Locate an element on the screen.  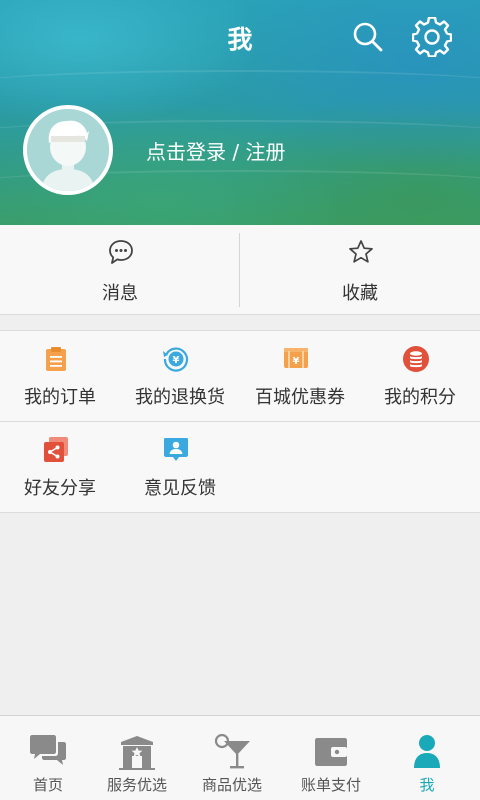
grid-item-label: 百城优惠券 is located at coordinates (300, 397).